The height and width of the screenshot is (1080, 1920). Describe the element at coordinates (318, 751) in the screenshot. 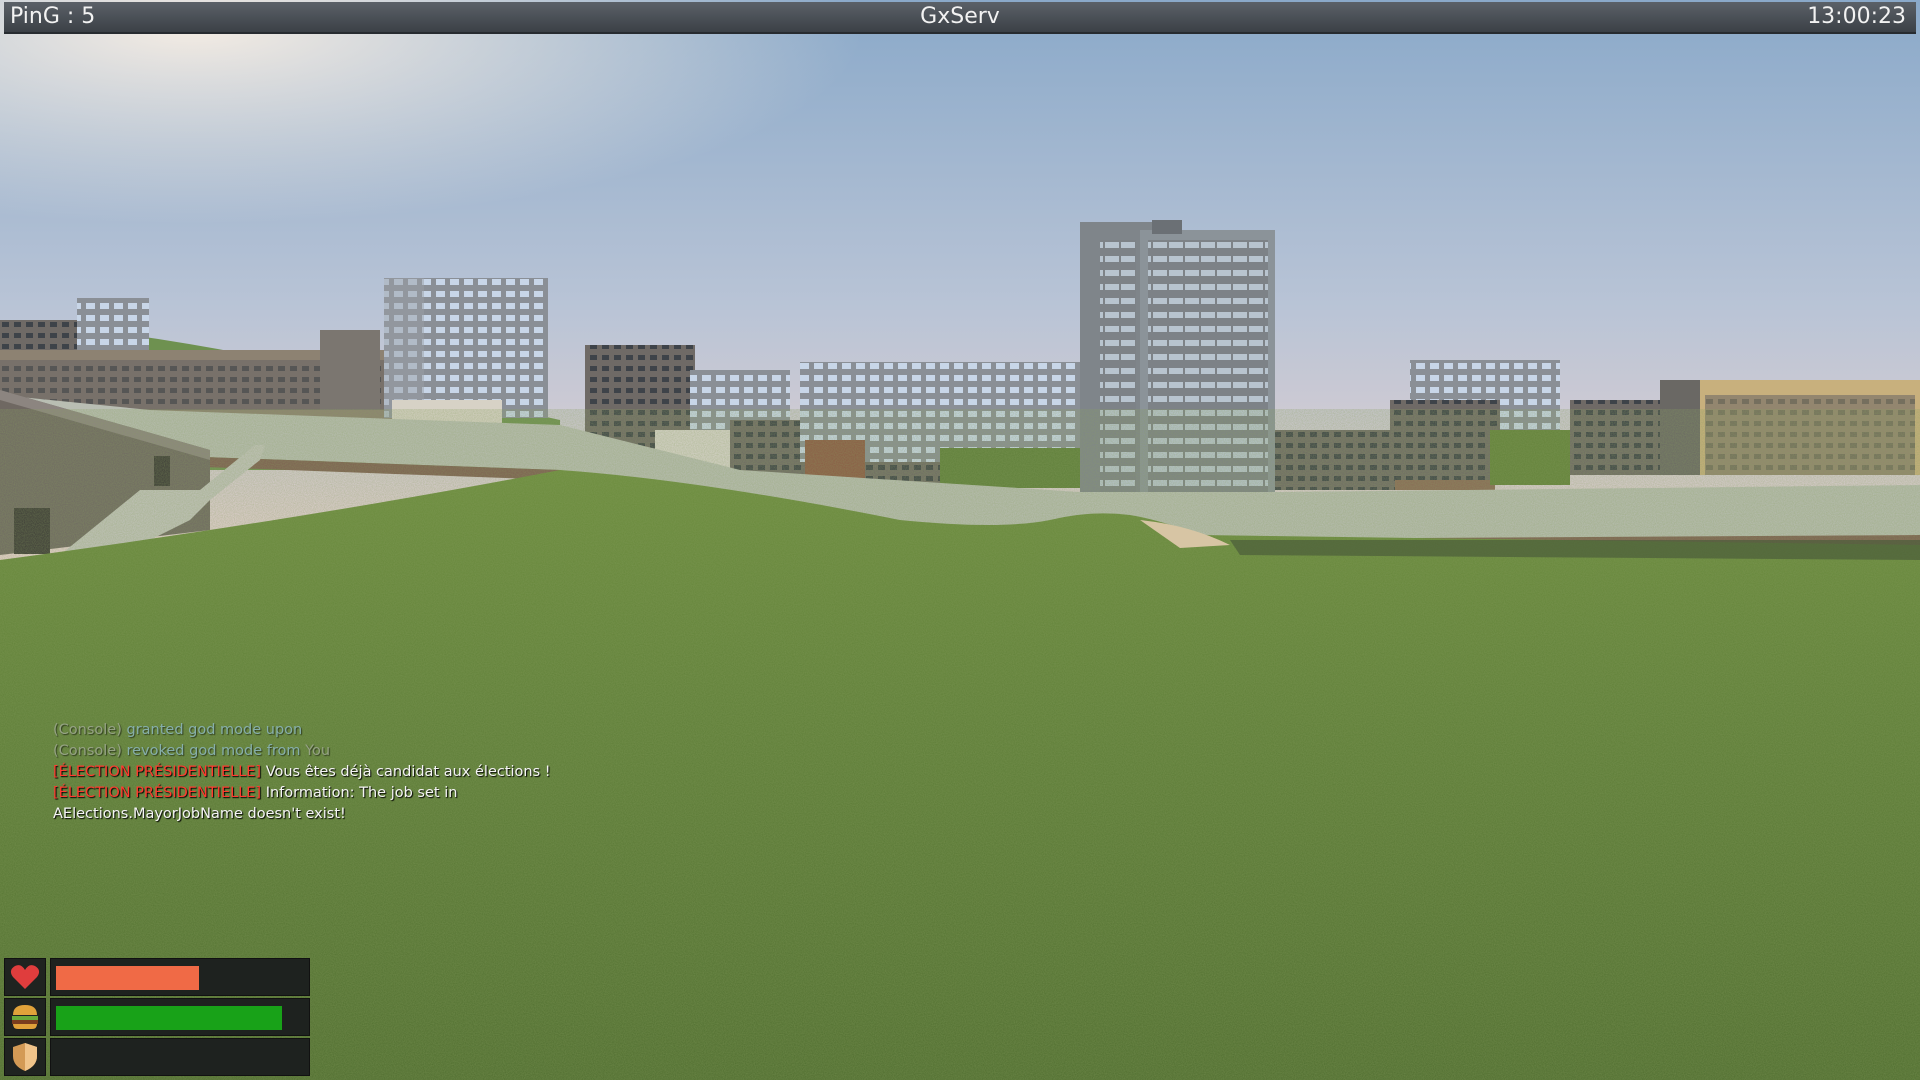

I see `chat-suffix: You` at that location.